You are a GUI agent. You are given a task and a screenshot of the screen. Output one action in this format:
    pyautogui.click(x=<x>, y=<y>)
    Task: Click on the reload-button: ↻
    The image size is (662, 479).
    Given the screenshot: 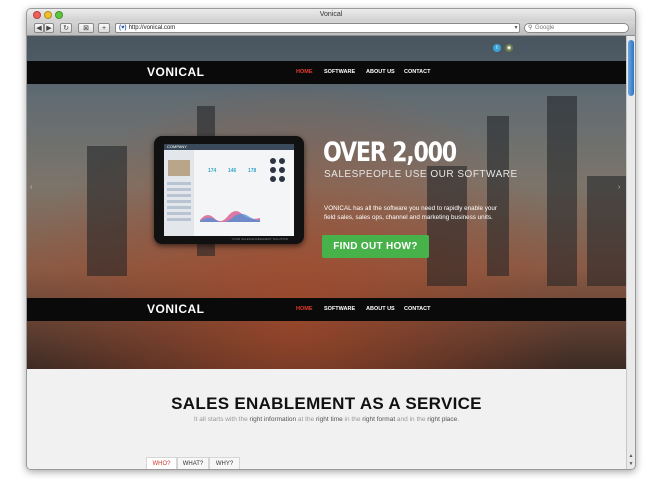 What is the action you would take?
    pyautogui.click(x=66, y=28)
    